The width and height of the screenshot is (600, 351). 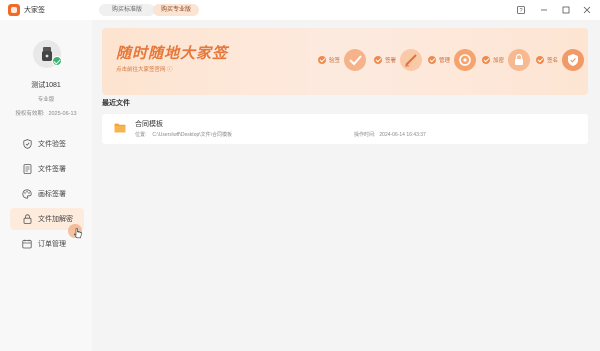 I want to click on file-location-value: C:\Users\wff\Desktop\文件\合同模板, so click(x=192, y=135).